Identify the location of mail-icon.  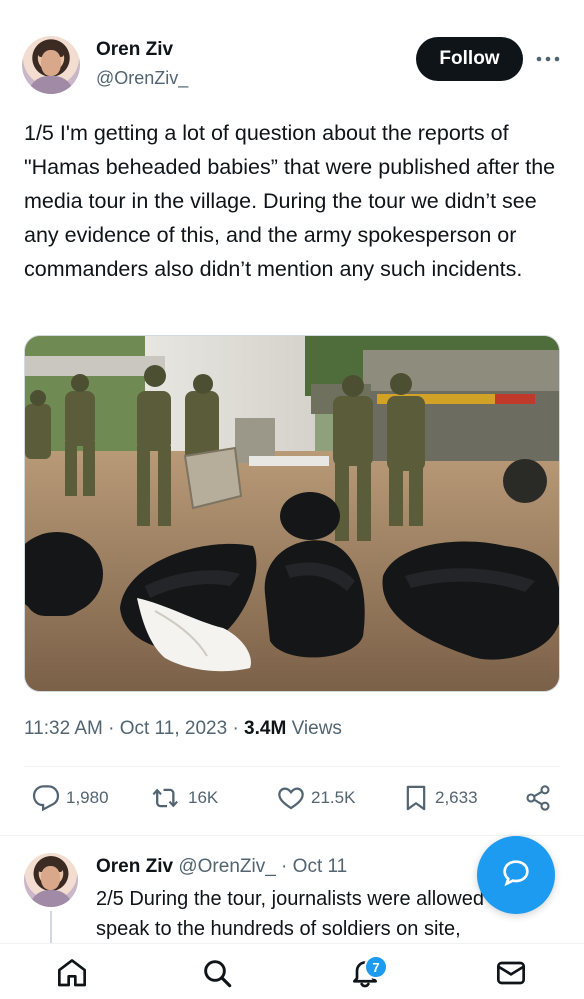
(511, 975).